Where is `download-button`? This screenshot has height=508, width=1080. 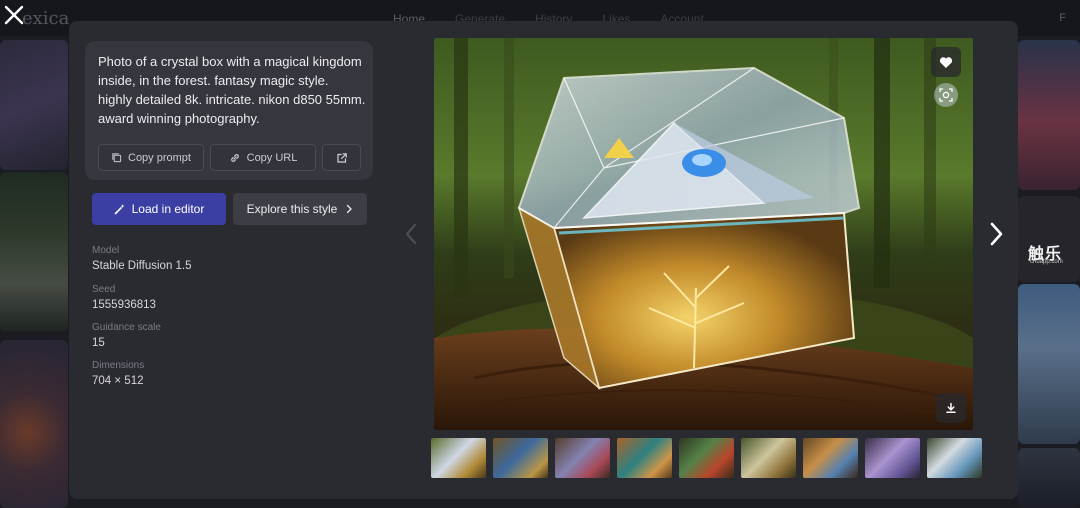
download-button is located at coordinates (951, 408).